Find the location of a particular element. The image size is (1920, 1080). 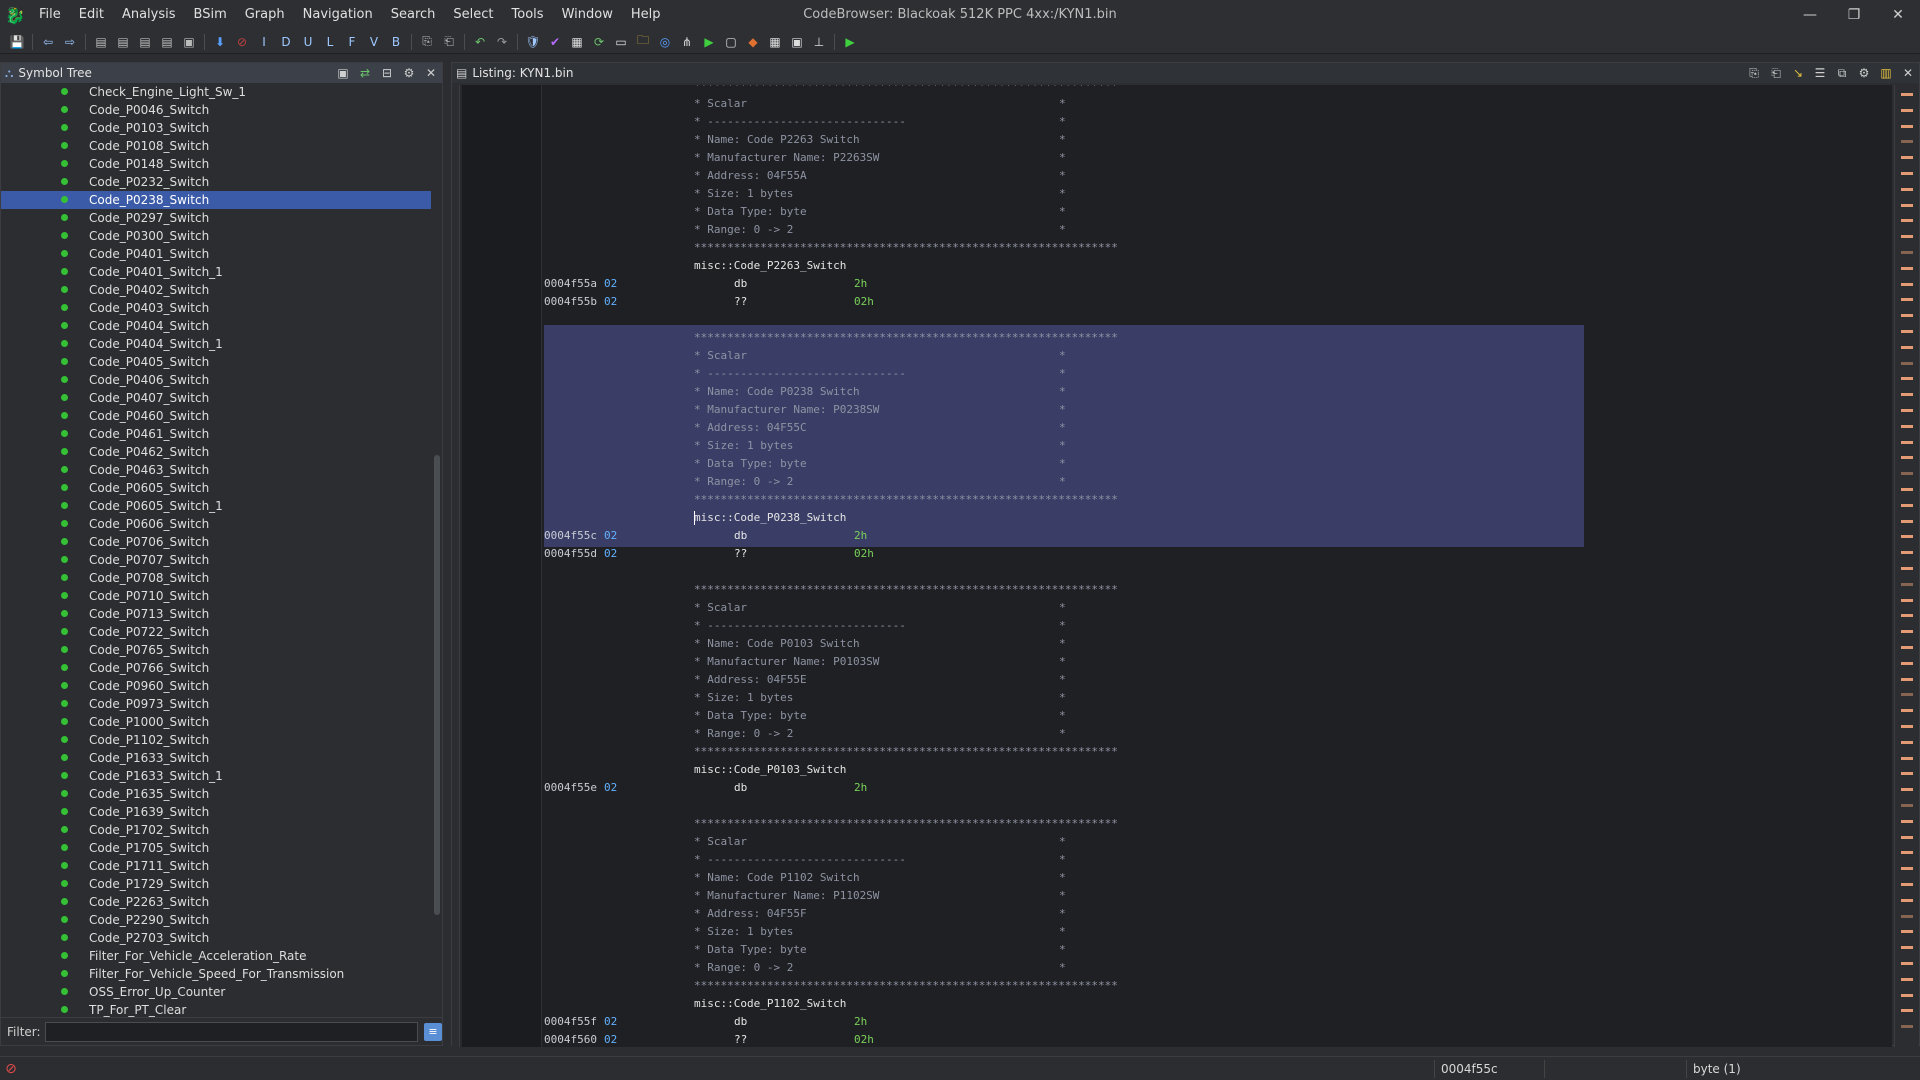

menu-file: File is located at coordinates (50, 15).